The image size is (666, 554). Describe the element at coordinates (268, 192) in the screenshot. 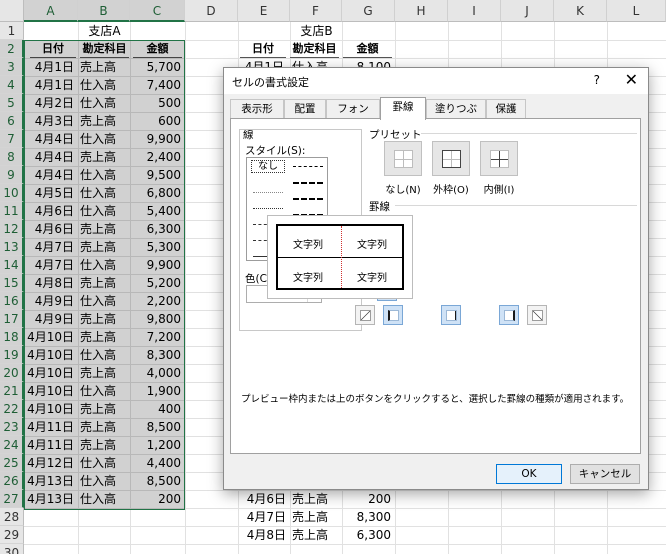

I see `line-style-hairline` at that location.